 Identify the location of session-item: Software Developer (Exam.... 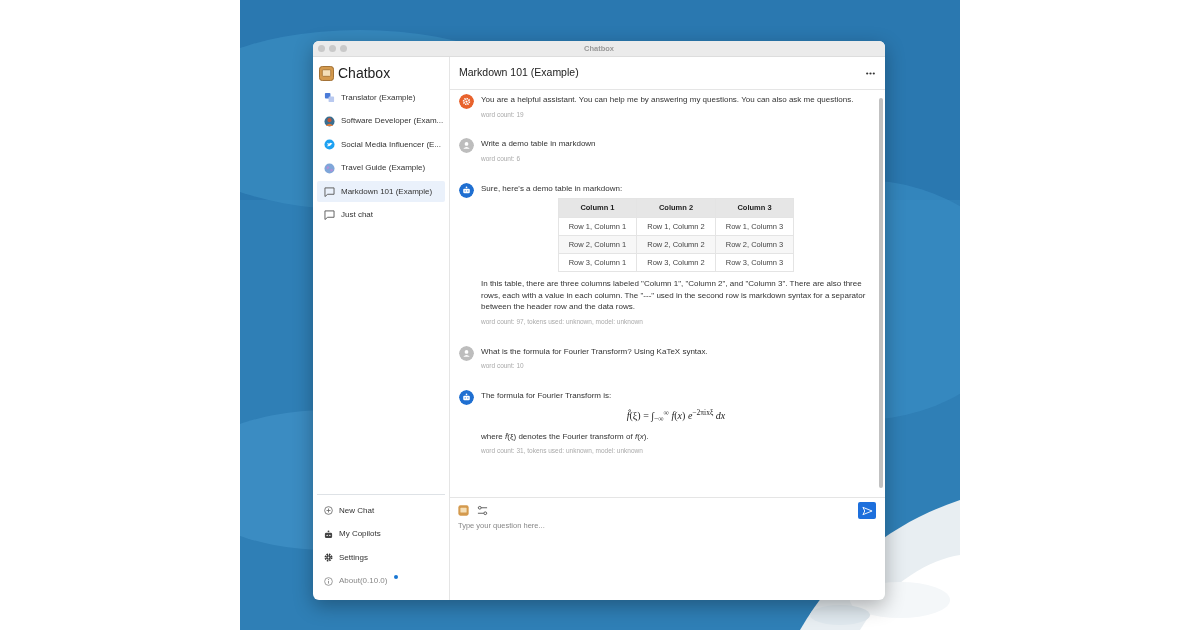
(381, 121).